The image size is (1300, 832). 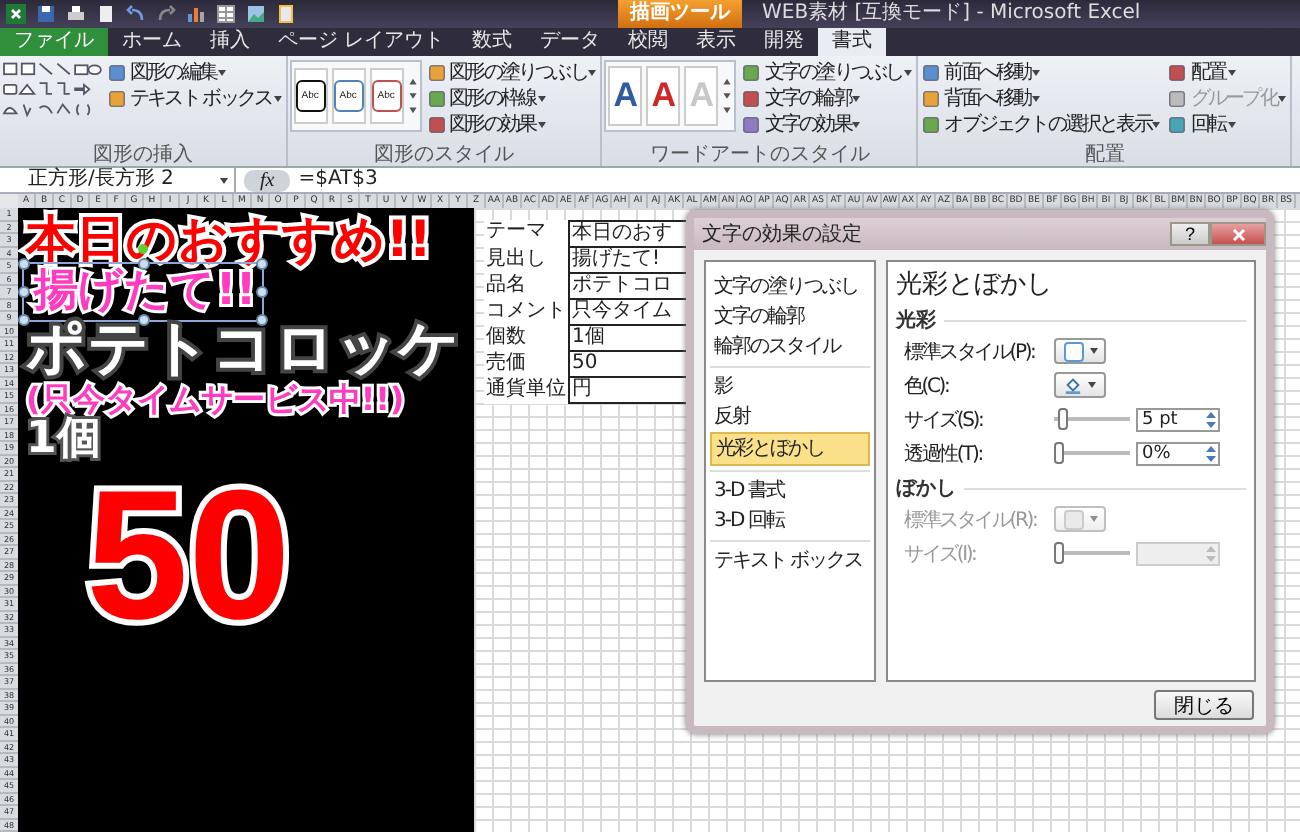 What do you see at coordinates (1190, 234) in the screenshot?
I see `help-button: ?` at bounding box center [1190, 234].